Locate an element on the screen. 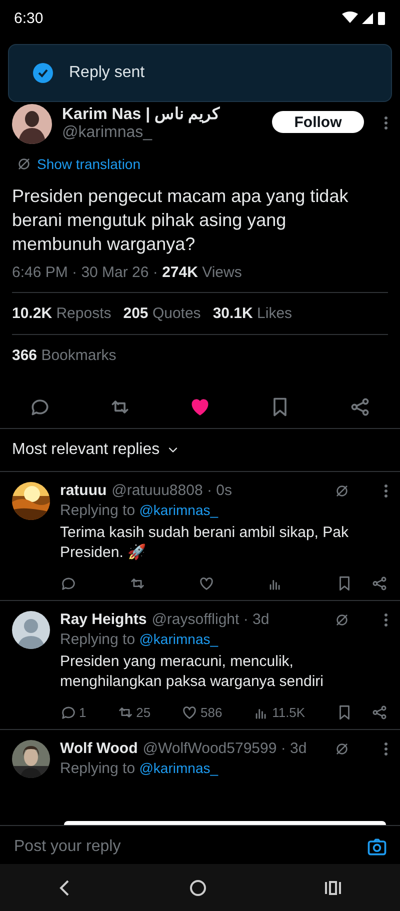  tweet-meta: 6:46 PM · 30 Mar 26 · 274K Views is located at coordinates (127, 272).